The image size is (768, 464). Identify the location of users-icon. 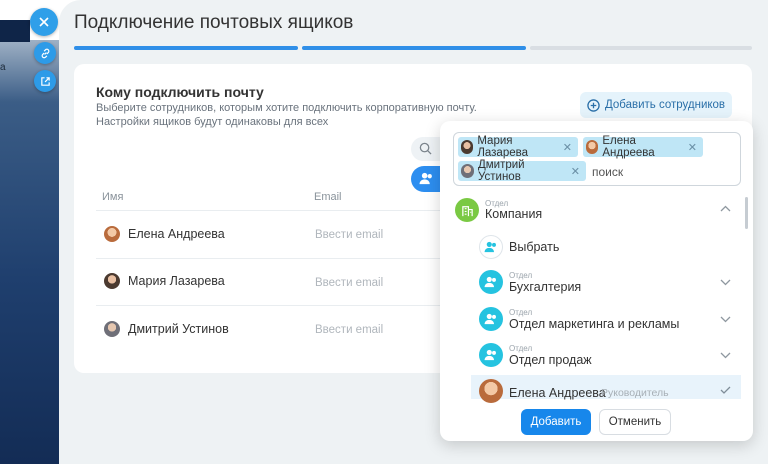
(425, 178).